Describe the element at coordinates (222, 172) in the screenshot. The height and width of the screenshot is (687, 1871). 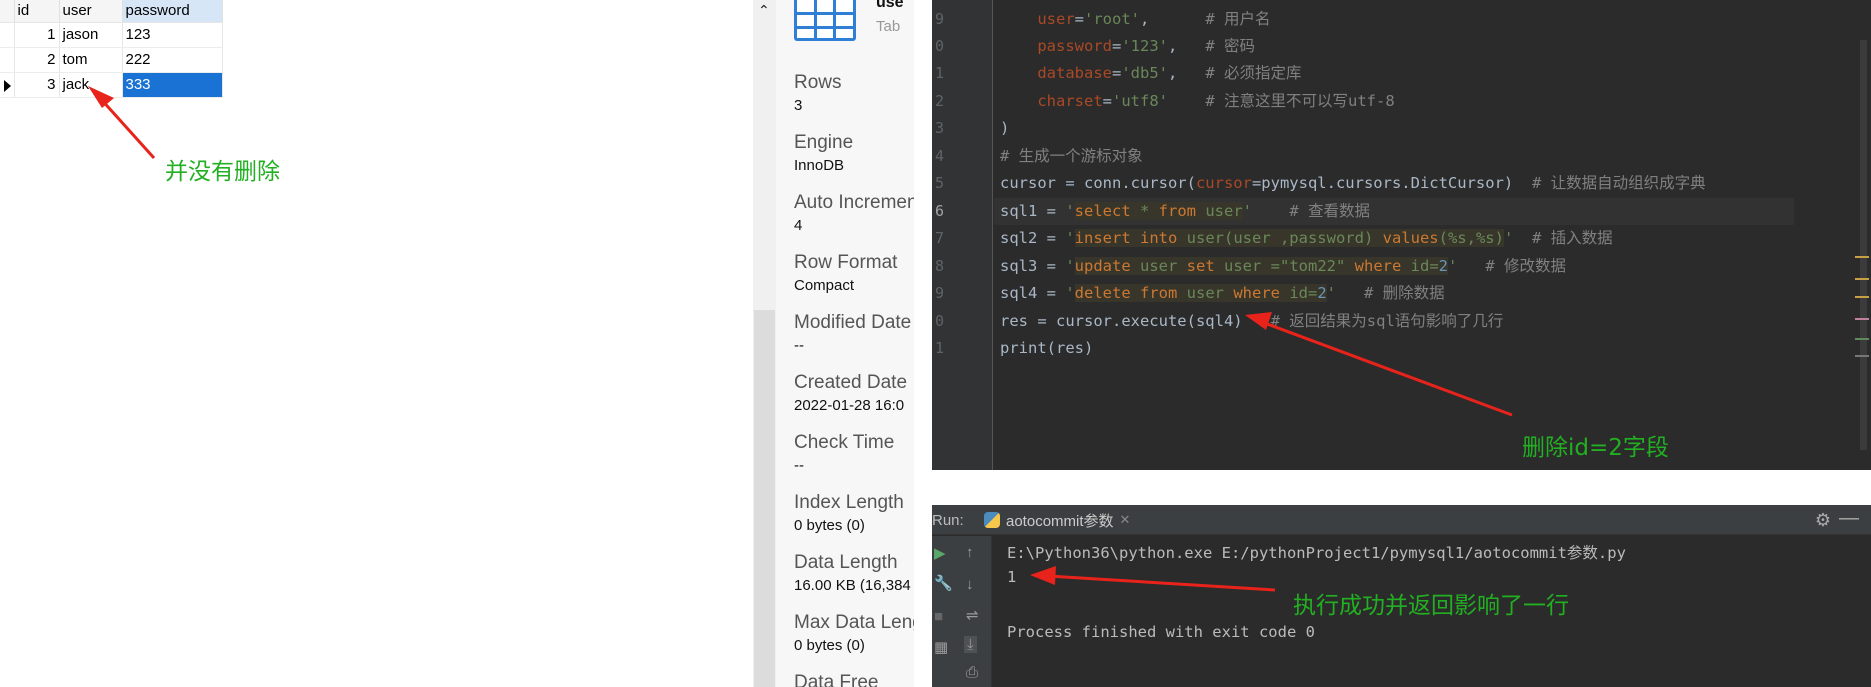
I see `annotation-not-deleted: 并没有删除` at that location.